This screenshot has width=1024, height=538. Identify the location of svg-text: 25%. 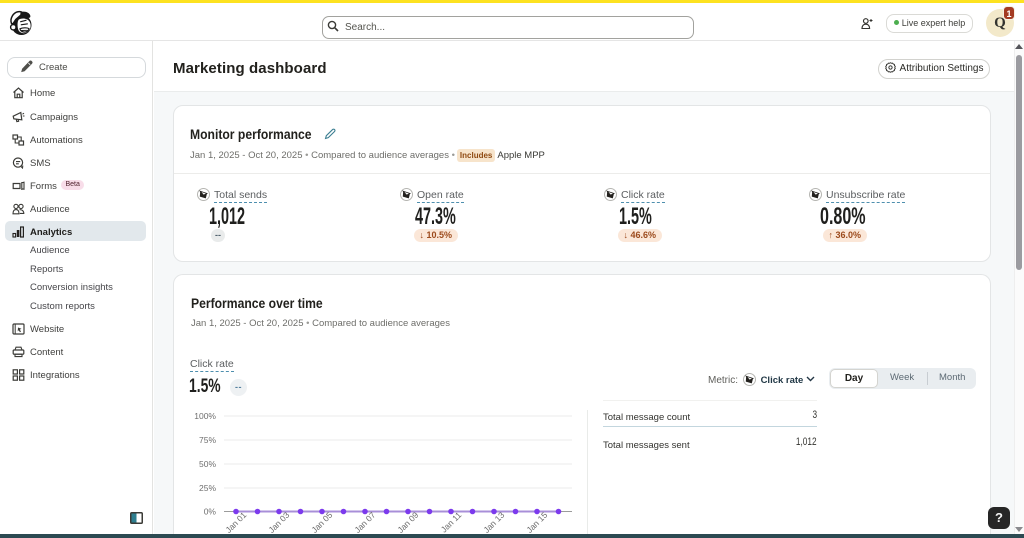
(207, 488).